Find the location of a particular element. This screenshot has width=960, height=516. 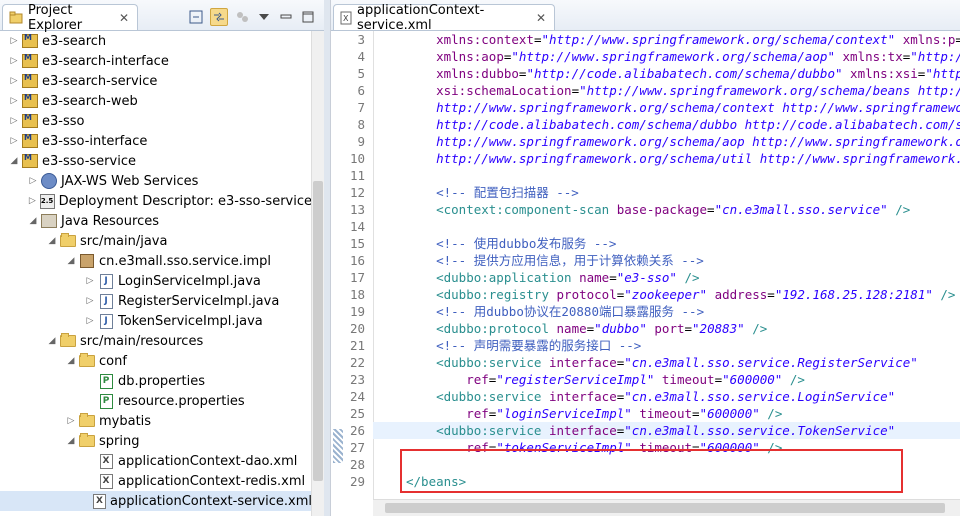

tree-item: ◢ src/main/java is located at coordinates (156, 241).